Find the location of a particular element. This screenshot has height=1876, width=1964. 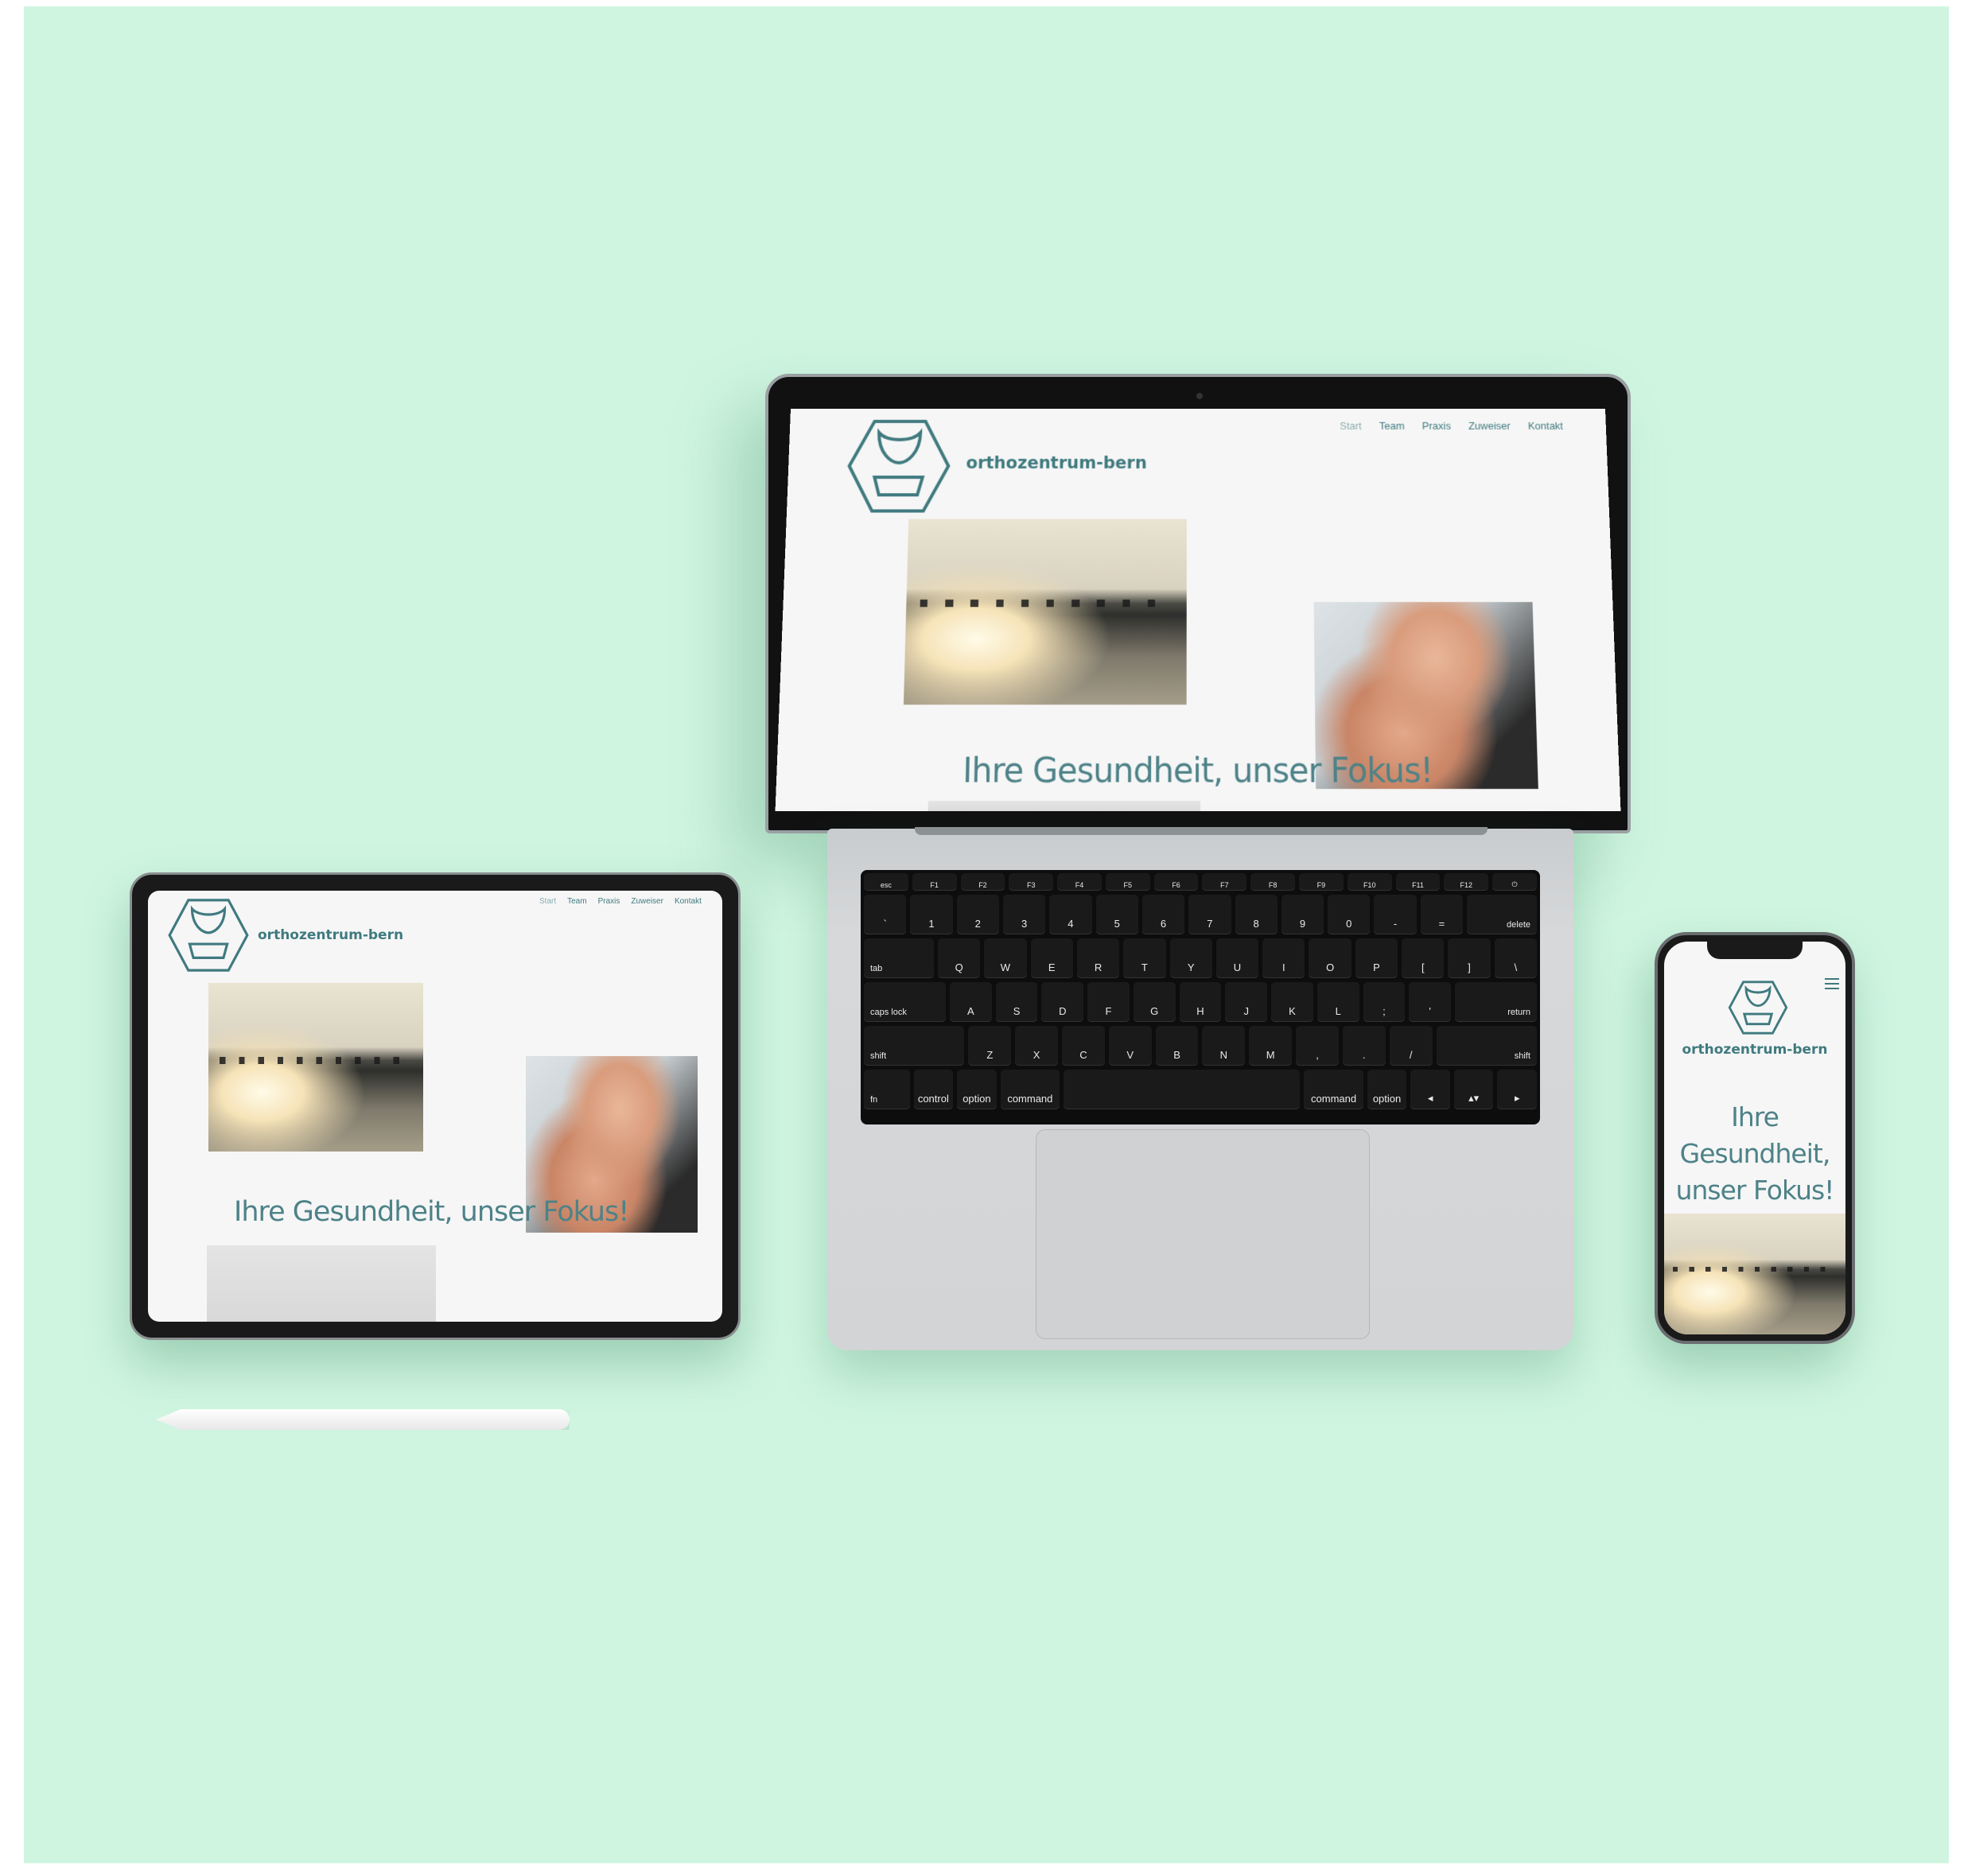

key-l: L is located at coordinates (1337, 1002).